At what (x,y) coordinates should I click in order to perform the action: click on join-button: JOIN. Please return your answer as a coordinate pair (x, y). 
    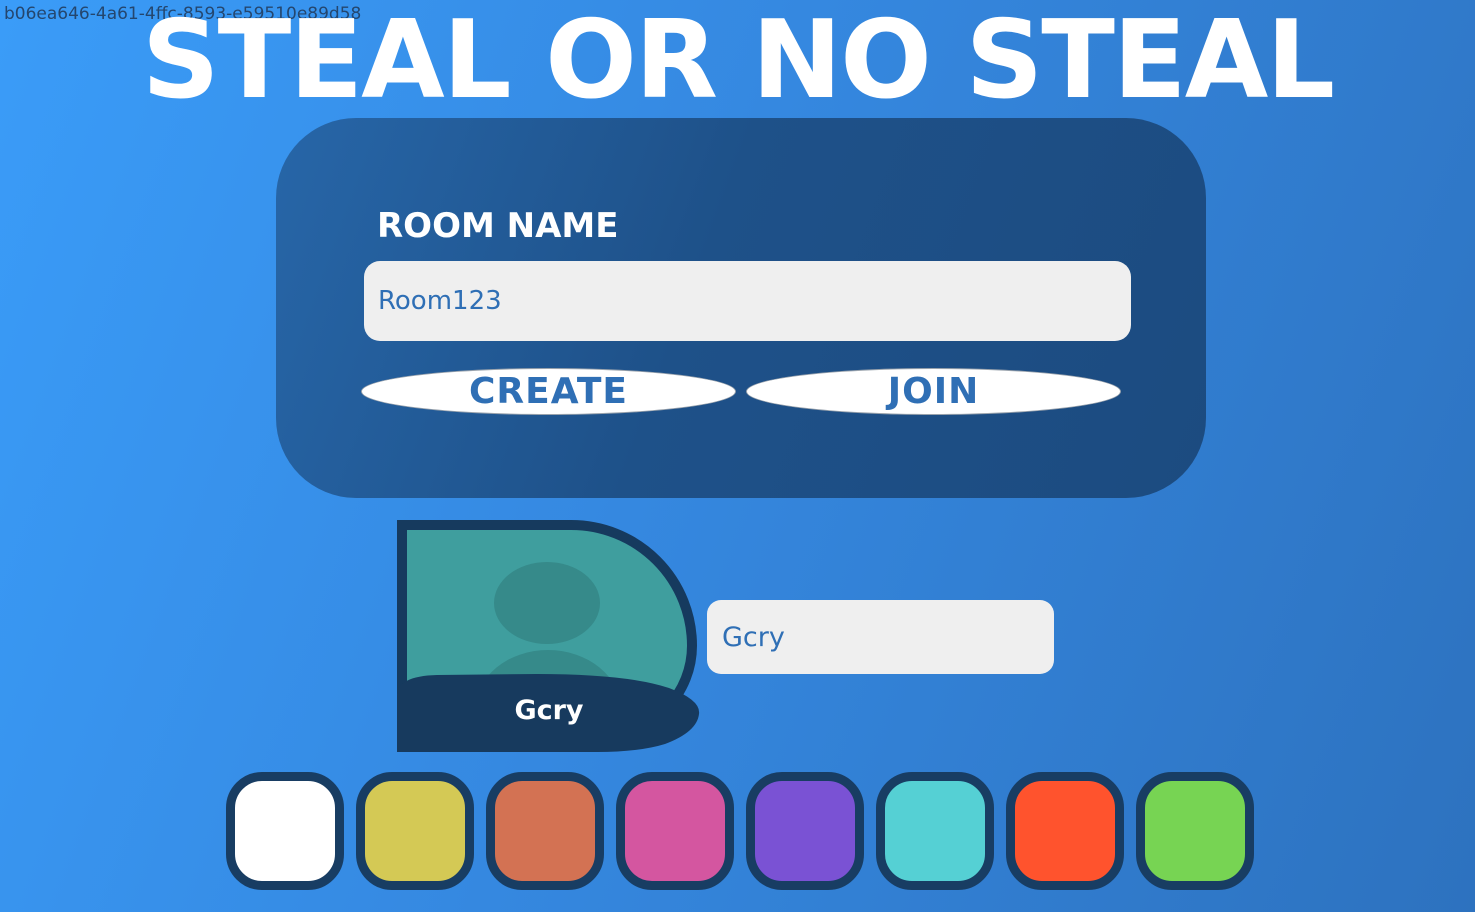
    Looking at the image, I should click on (933, 391).